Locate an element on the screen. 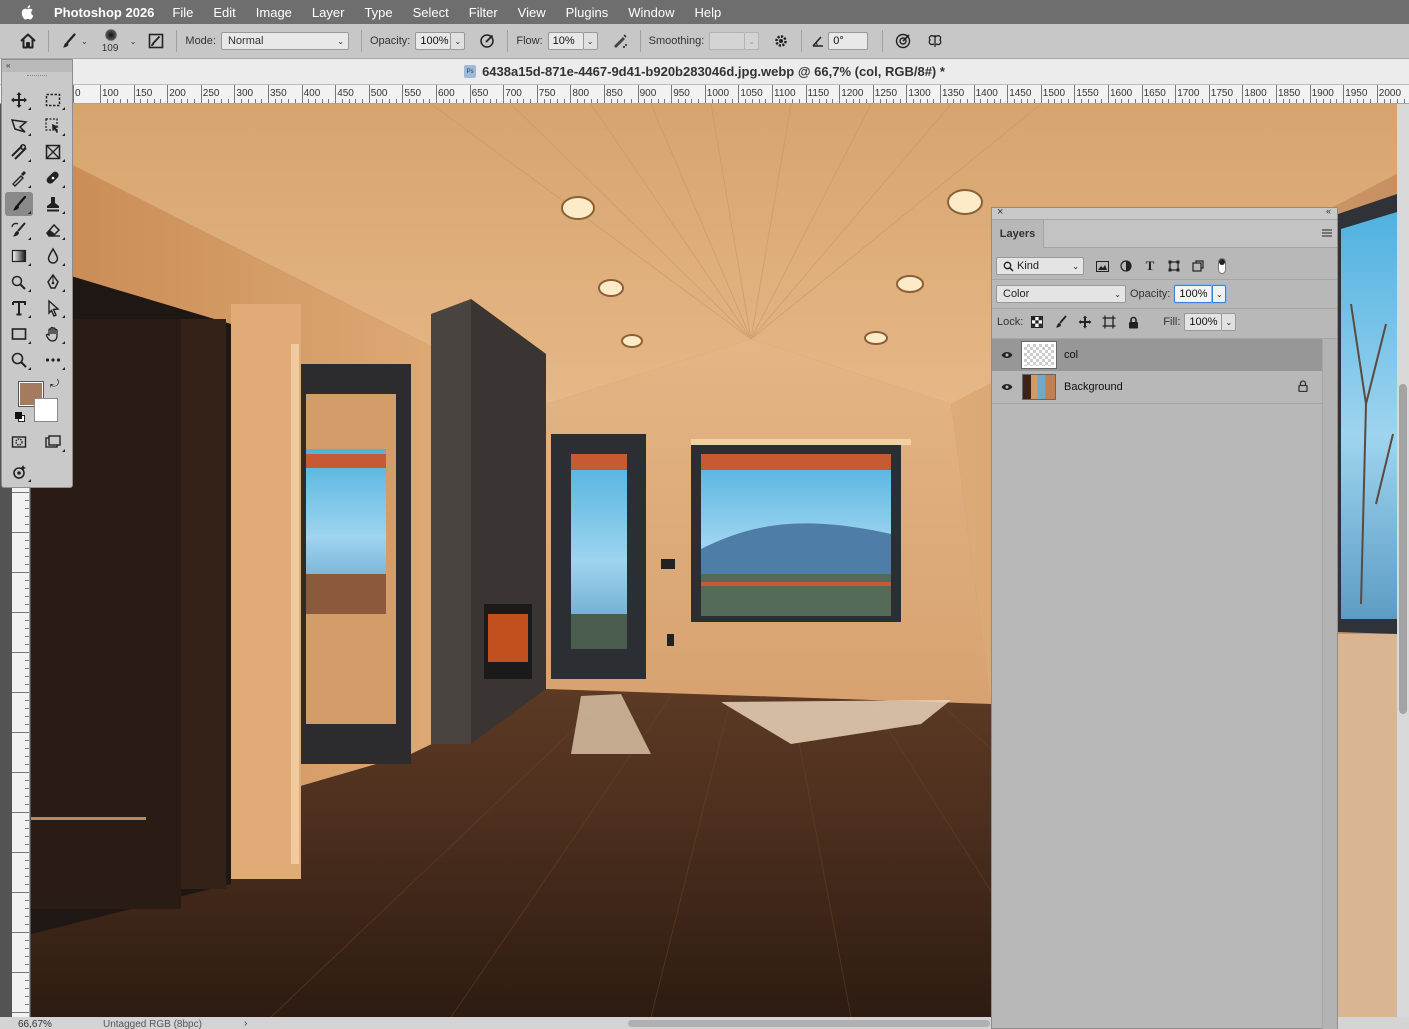  eraser-tool is located at coordinates (53, 230).